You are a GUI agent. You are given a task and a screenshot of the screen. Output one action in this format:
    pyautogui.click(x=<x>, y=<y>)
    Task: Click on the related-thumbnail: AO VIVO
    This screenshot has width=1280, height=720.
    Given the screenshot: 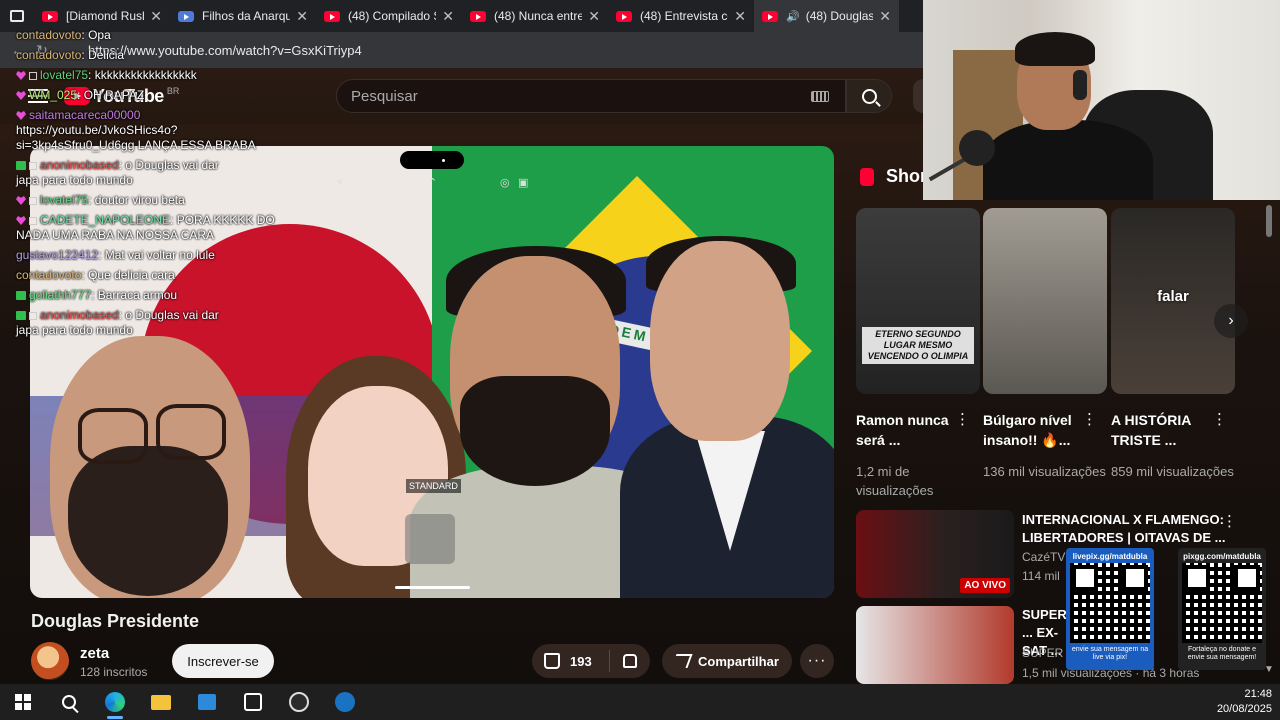 What is the action you would take?
    pyautogui.click(x=935, y=554)
    